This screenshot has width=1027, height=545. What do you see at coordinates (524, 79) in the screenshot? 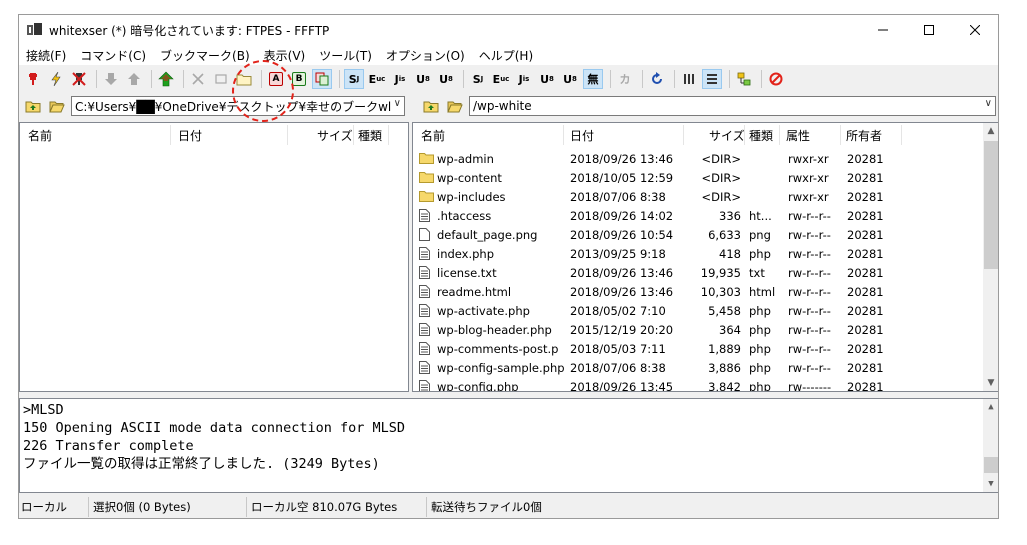
I see `remote-jis-button: Jis` at bounding box center [524, 79].